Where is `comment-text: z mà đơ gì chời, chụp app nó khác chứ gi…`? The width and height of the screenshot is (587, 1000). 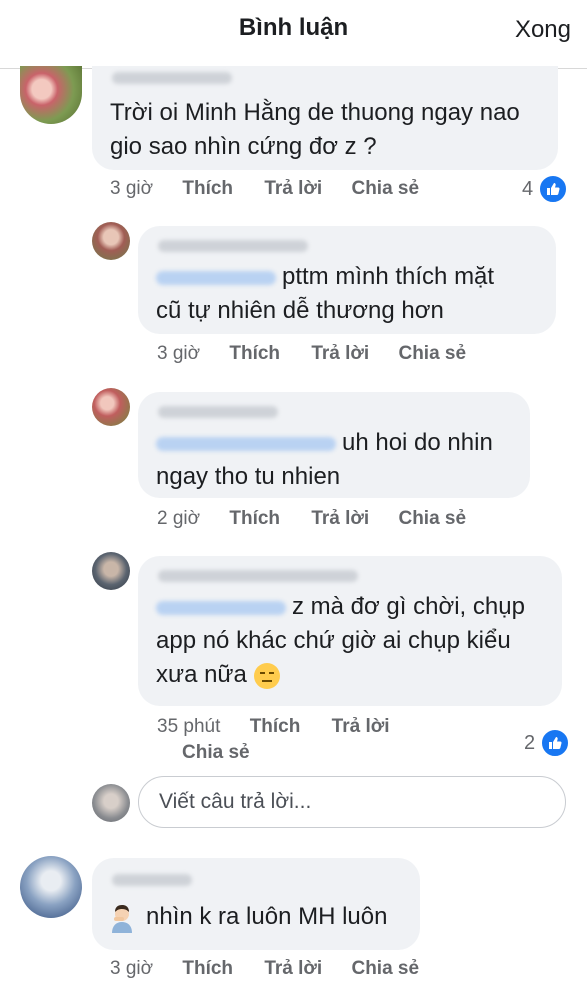 comment-text: z mà đơ gì chời, chụp app nó khác chứ gi… is located at coordinates (340, 641).